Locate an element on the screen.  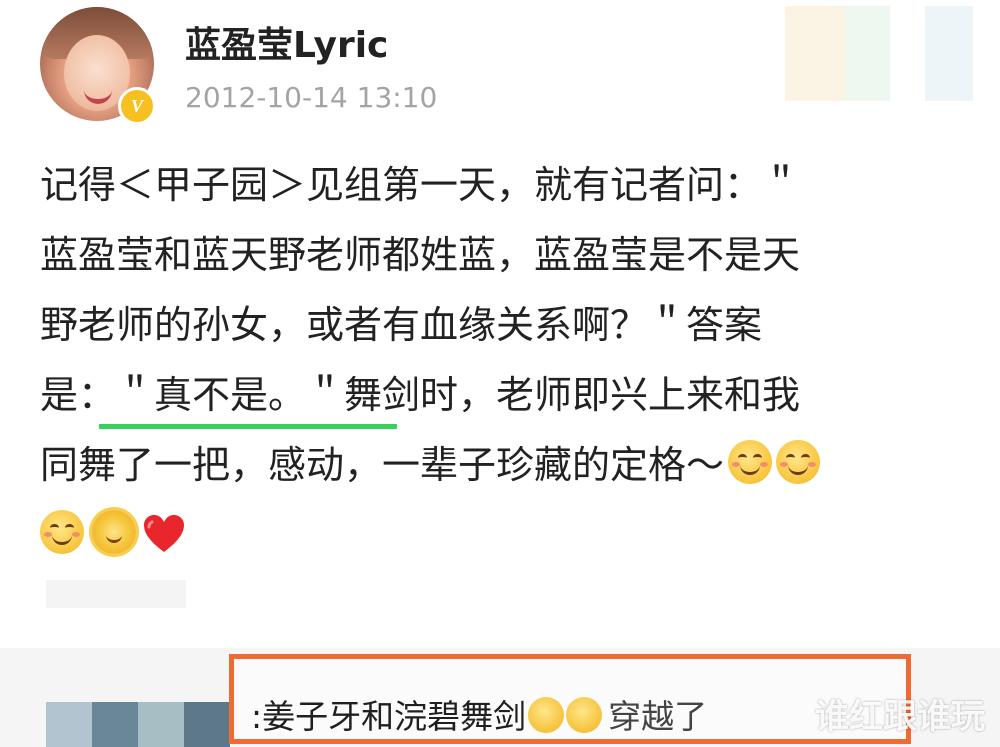
watermark-text: 谁红跟谁玩 is located at coordinates (900, 717).